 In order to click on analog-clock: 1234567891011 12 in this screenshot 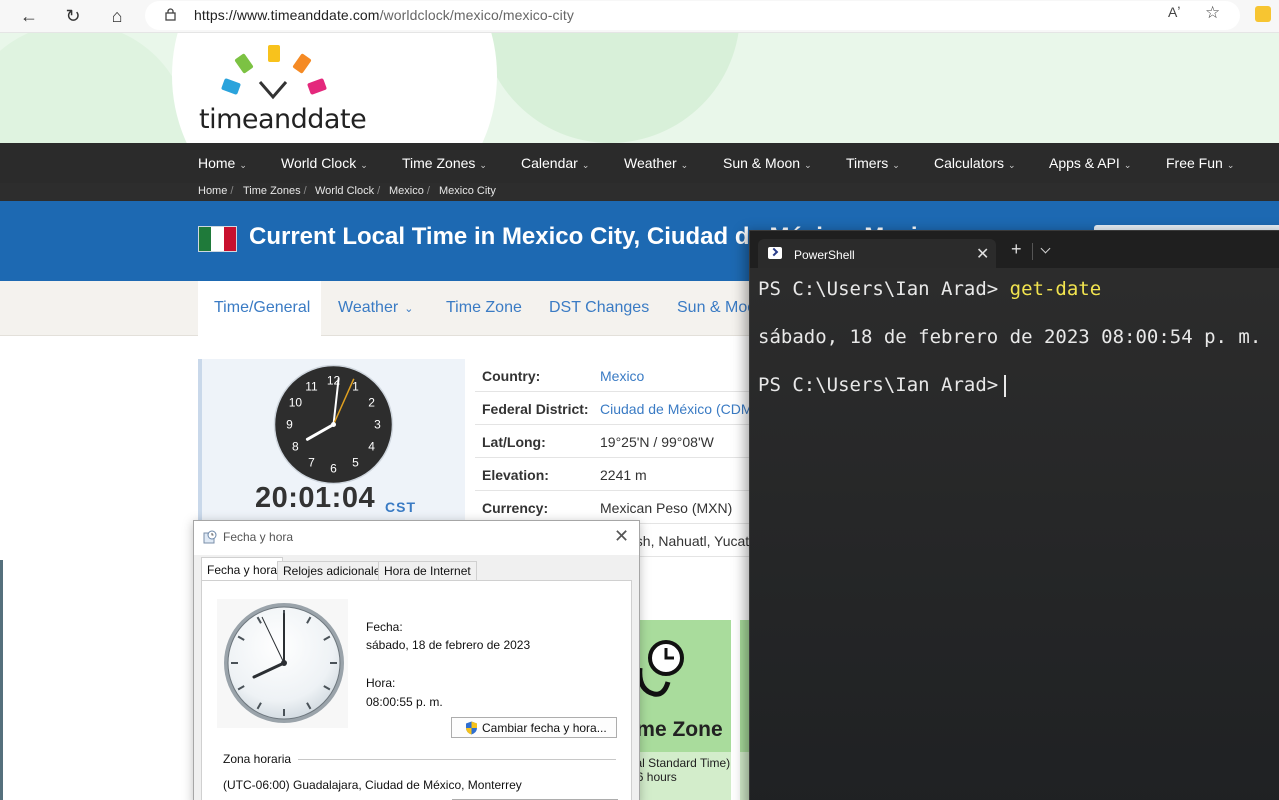, I will do `click(333, 424)`.